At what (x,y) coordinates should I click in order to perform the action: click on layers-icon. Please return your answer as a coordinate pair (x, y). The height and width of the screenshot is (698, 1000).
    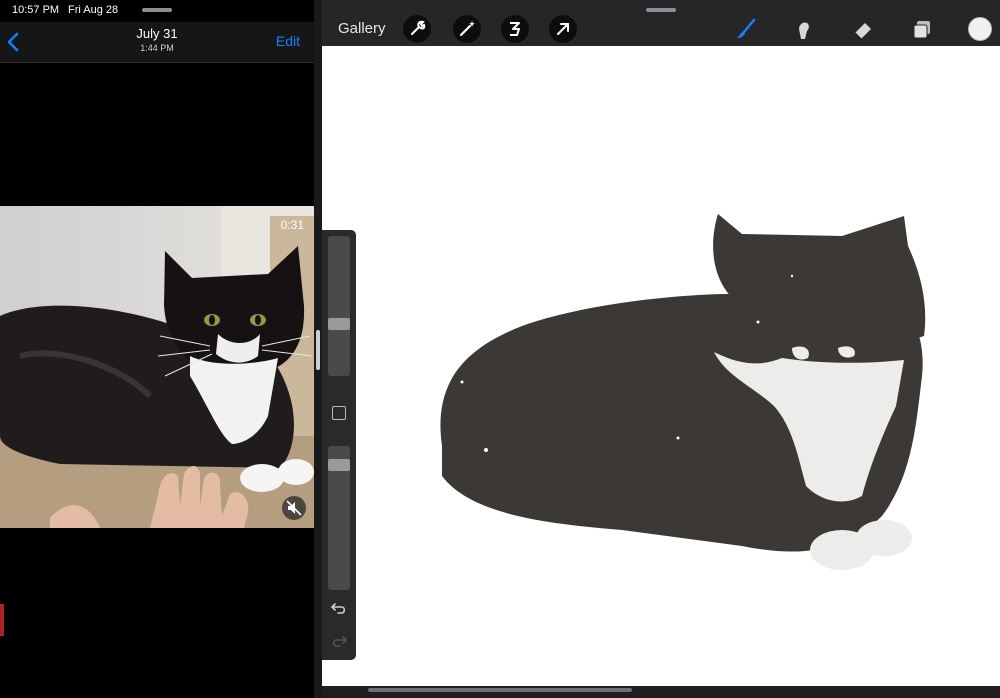
    Looking at the image, I should click on (921, 30).